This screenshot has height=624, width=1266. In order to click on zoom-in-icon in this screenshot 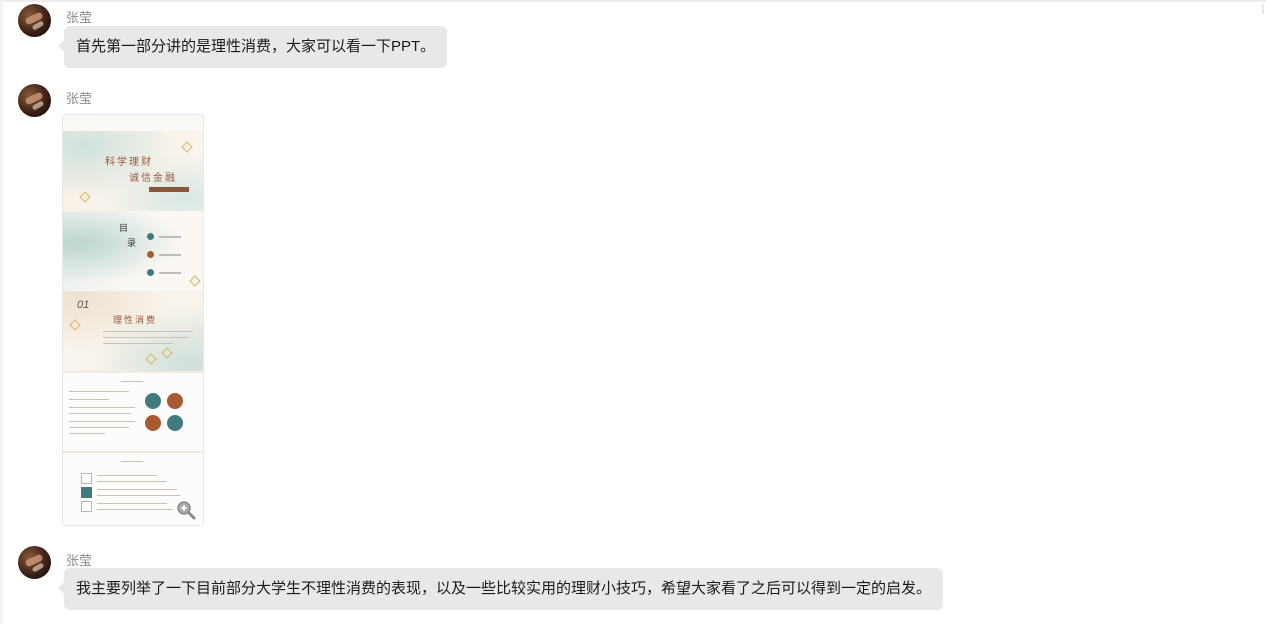, I will do `click(186, 510)`.